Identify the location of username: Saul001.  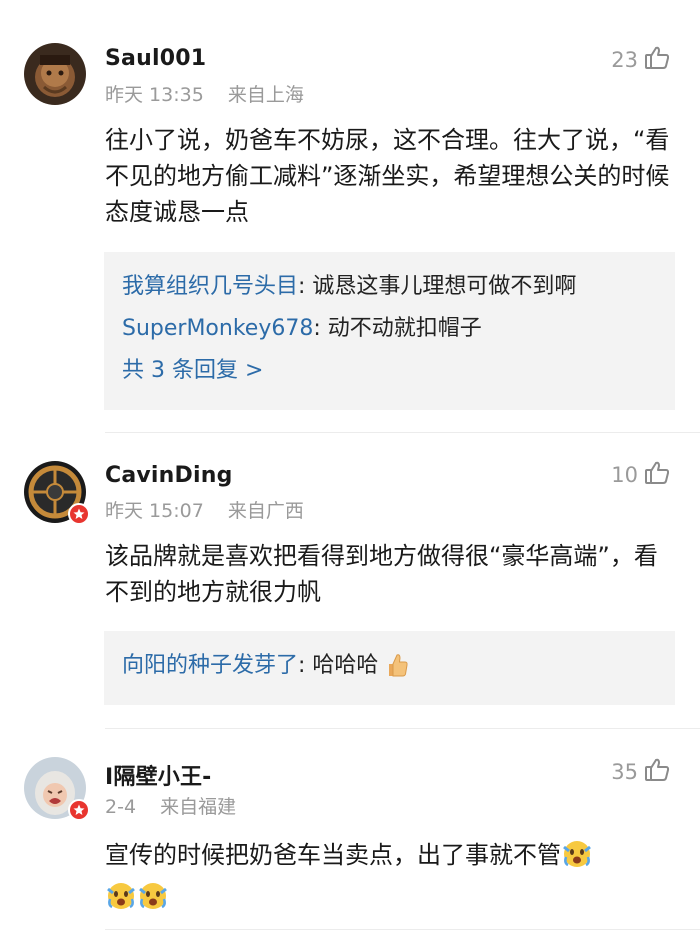
(155, 58).